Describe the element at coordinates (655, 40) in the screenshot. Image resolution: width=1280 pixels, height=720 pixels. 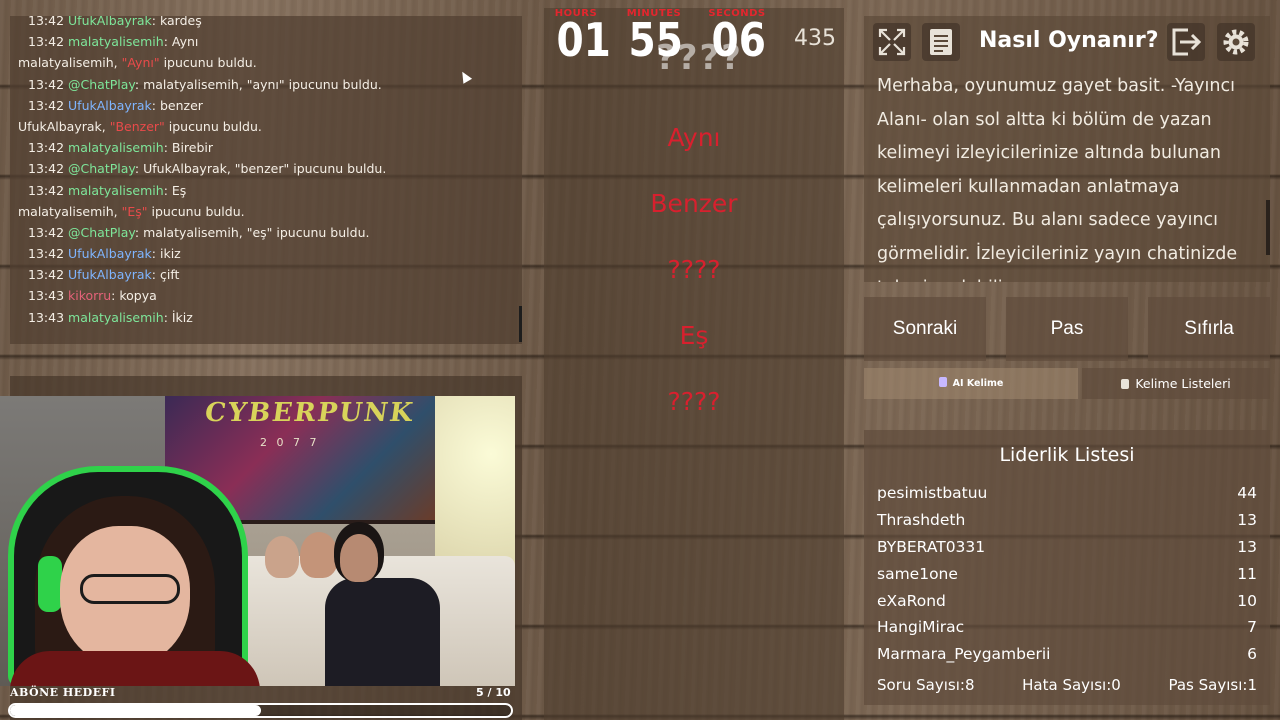
I see `timer-minutes-value: 55` at that location.